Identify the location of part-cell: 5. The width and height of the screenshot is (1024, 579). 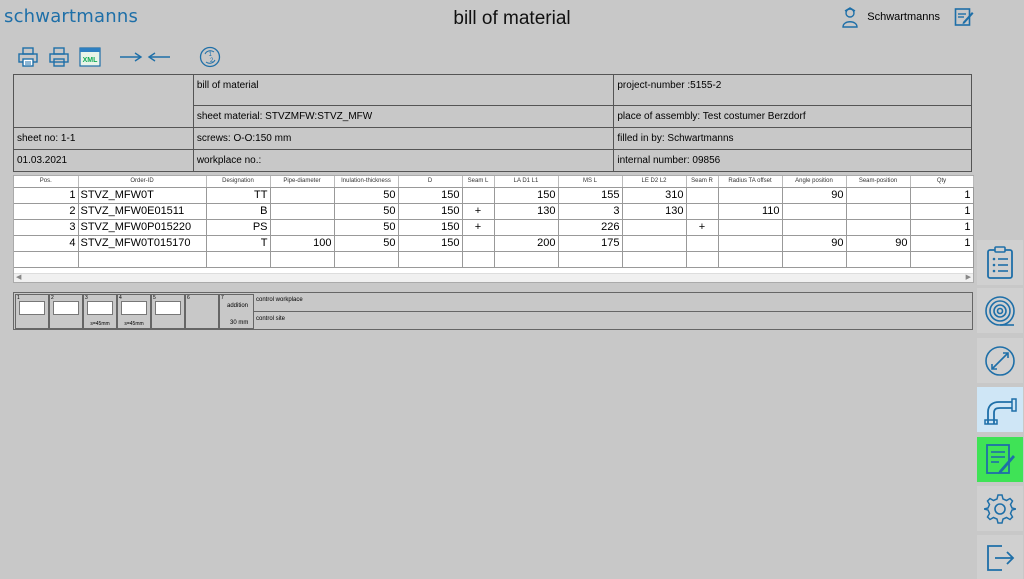
(168, 311).